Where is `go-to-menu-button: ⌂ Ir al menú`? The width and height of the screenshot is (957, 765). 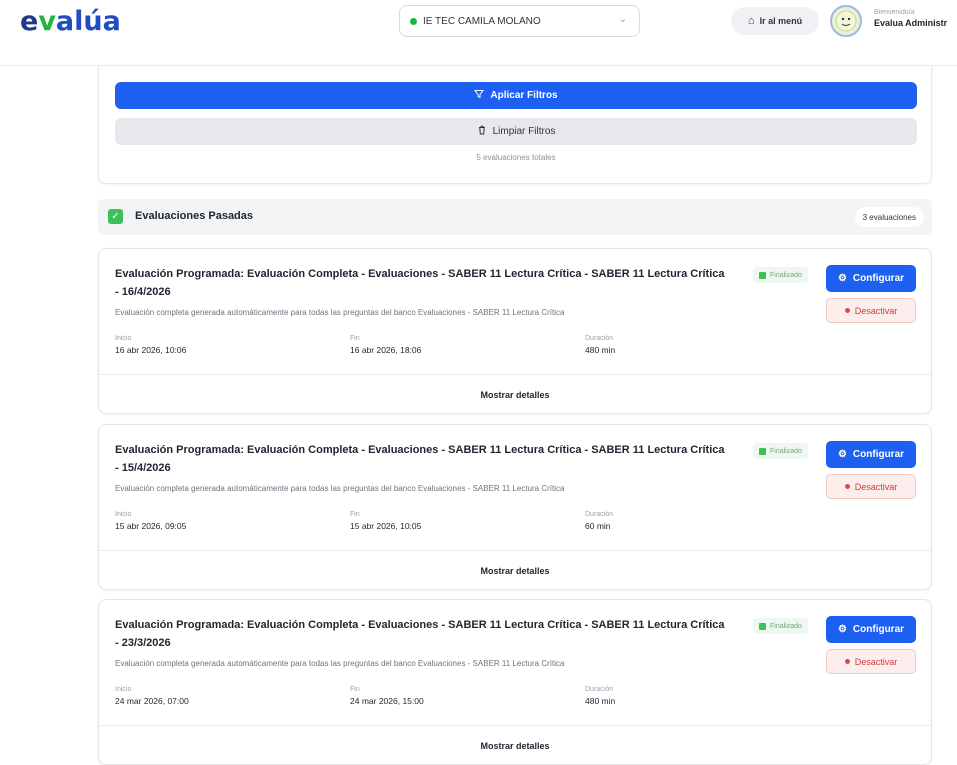
go-to-menu-button: ⌂ Ir al menú is located at coordinates (775, 21).